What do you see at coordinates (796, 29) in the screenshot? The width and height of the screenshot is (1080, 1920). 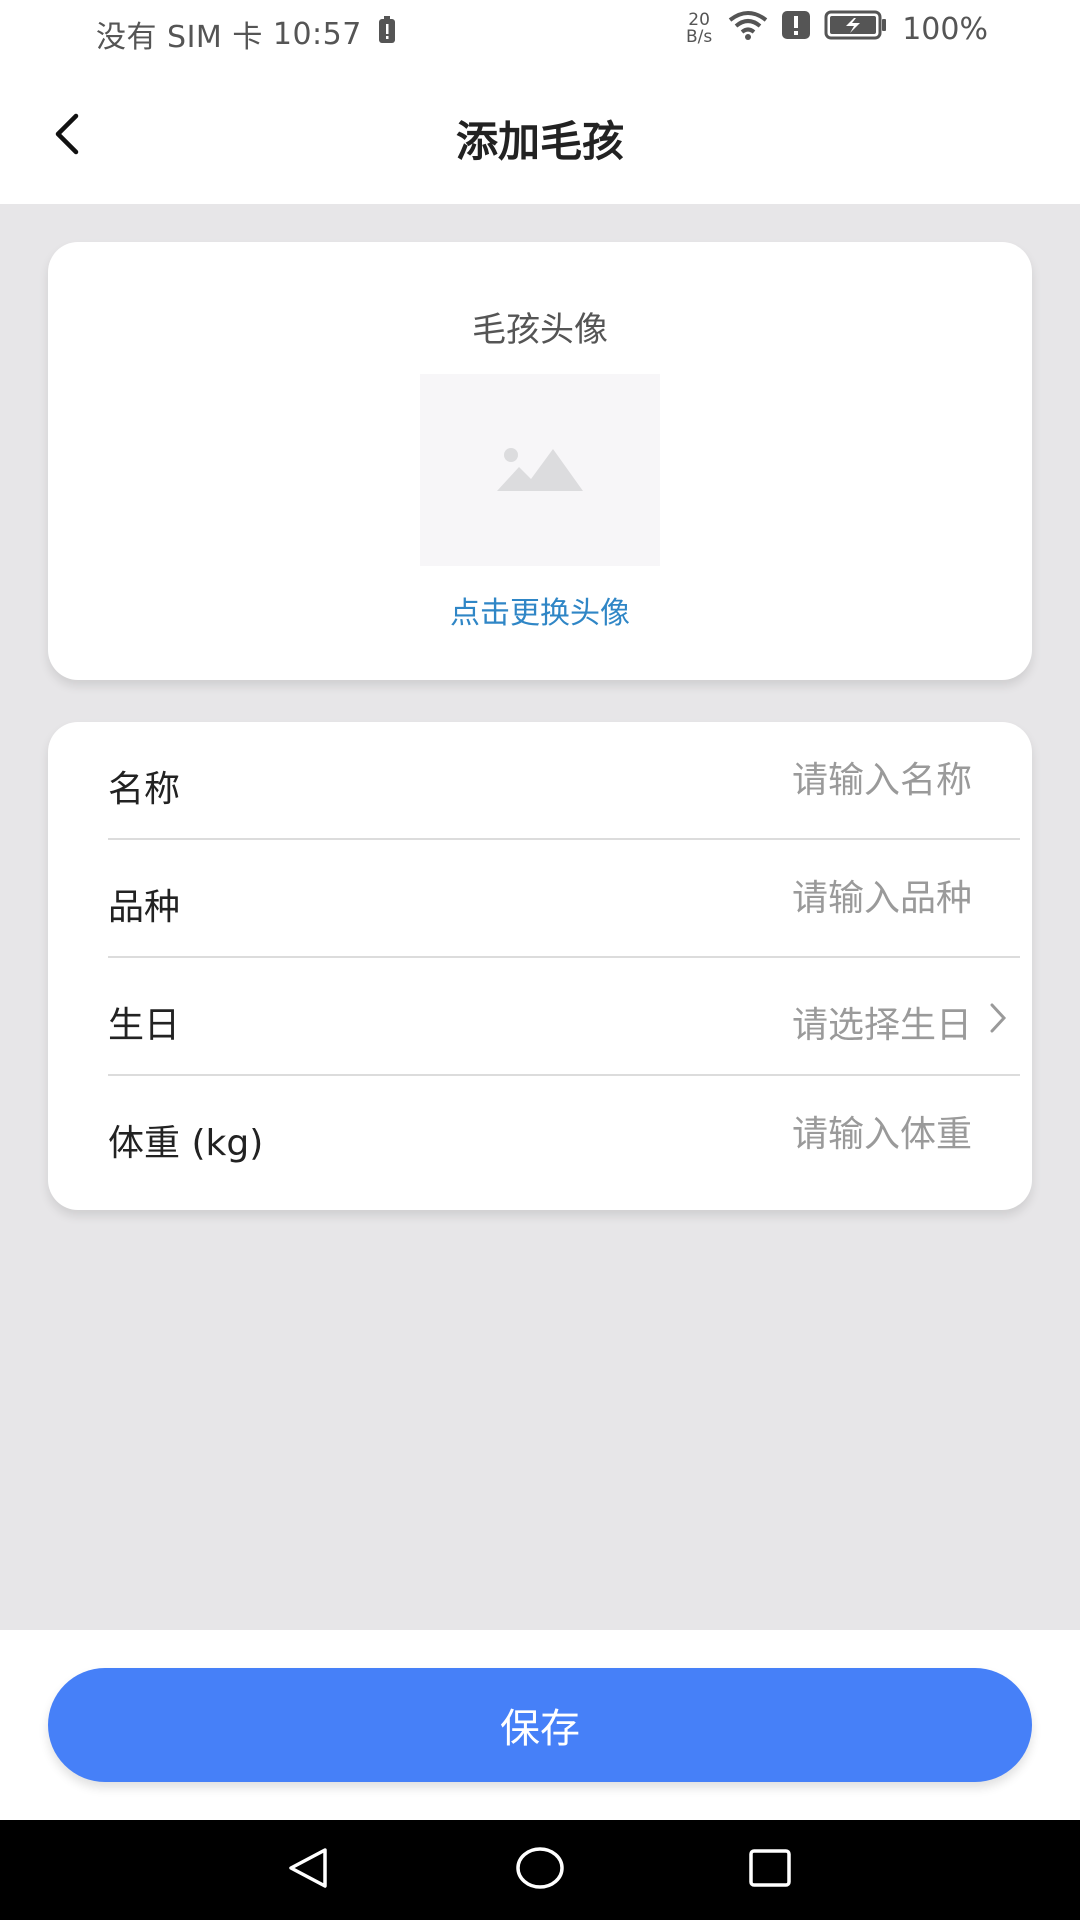 I see `alert-icon` at bounding box center [796, 29].